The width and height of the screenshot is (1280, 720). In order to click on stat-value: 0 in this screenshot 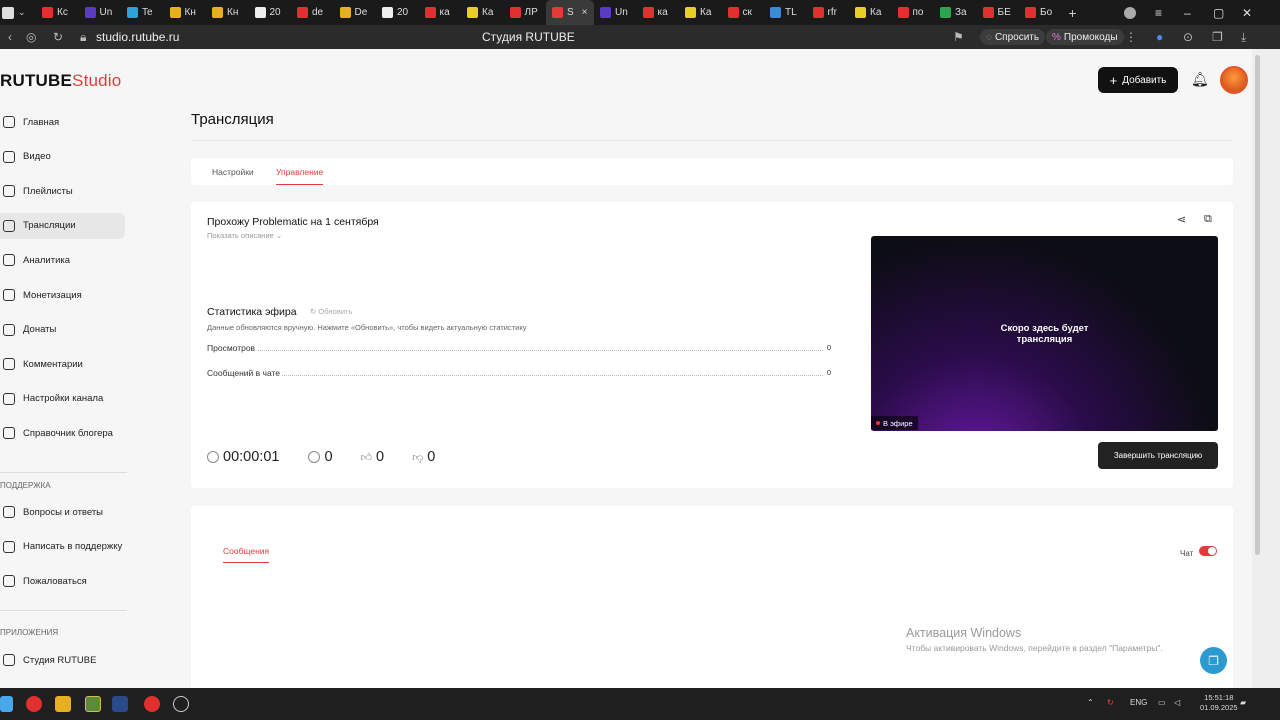, I will do `click(828, 372)`.